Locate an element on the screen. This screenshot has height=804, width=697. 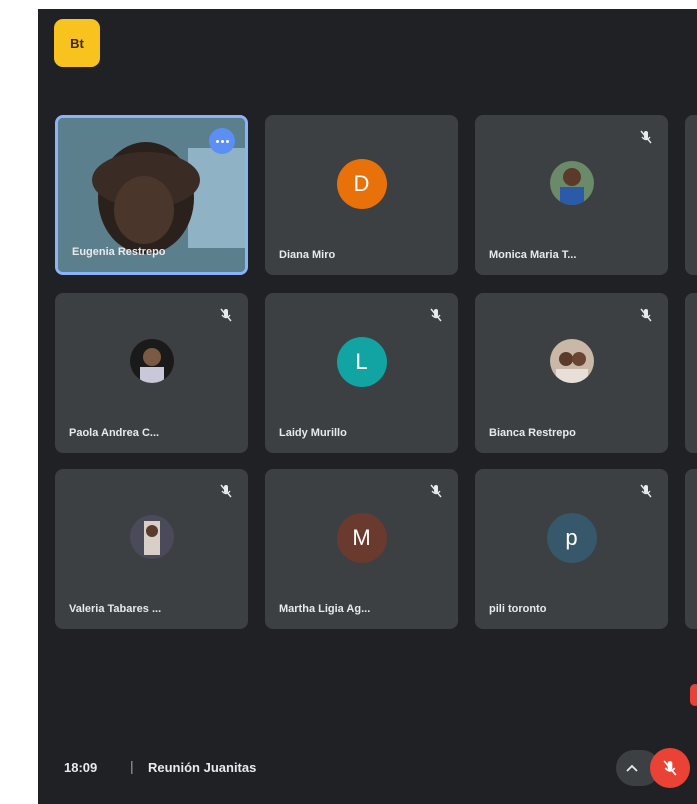
avatar-letter: L is located at coordinates (361, 361).